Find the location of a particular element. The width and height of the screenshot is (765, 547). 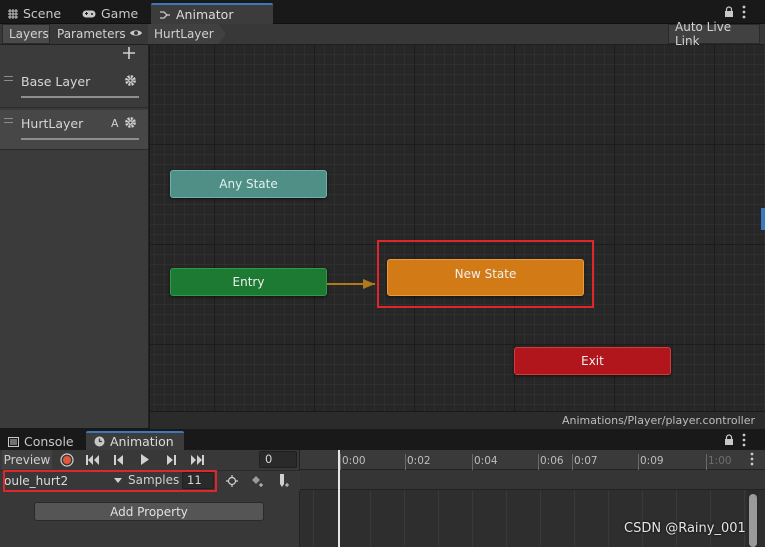

tab-scene: Scene is located at coordinates (34, 13).